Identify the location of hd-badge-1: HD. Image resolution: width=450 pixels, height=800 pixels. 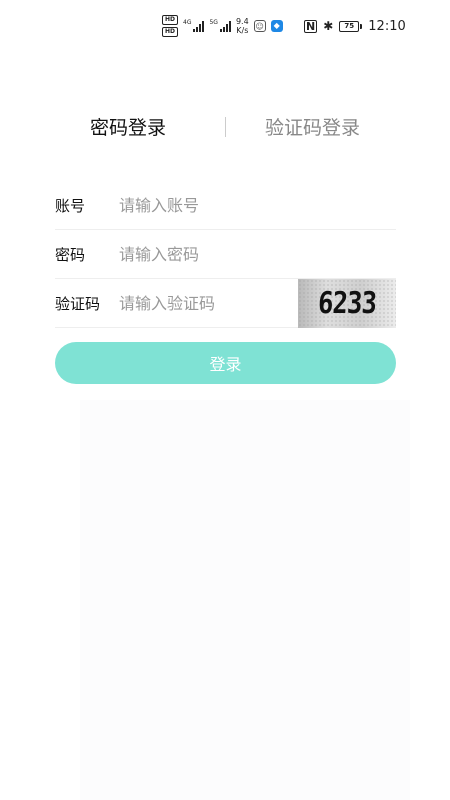
(170, 20).